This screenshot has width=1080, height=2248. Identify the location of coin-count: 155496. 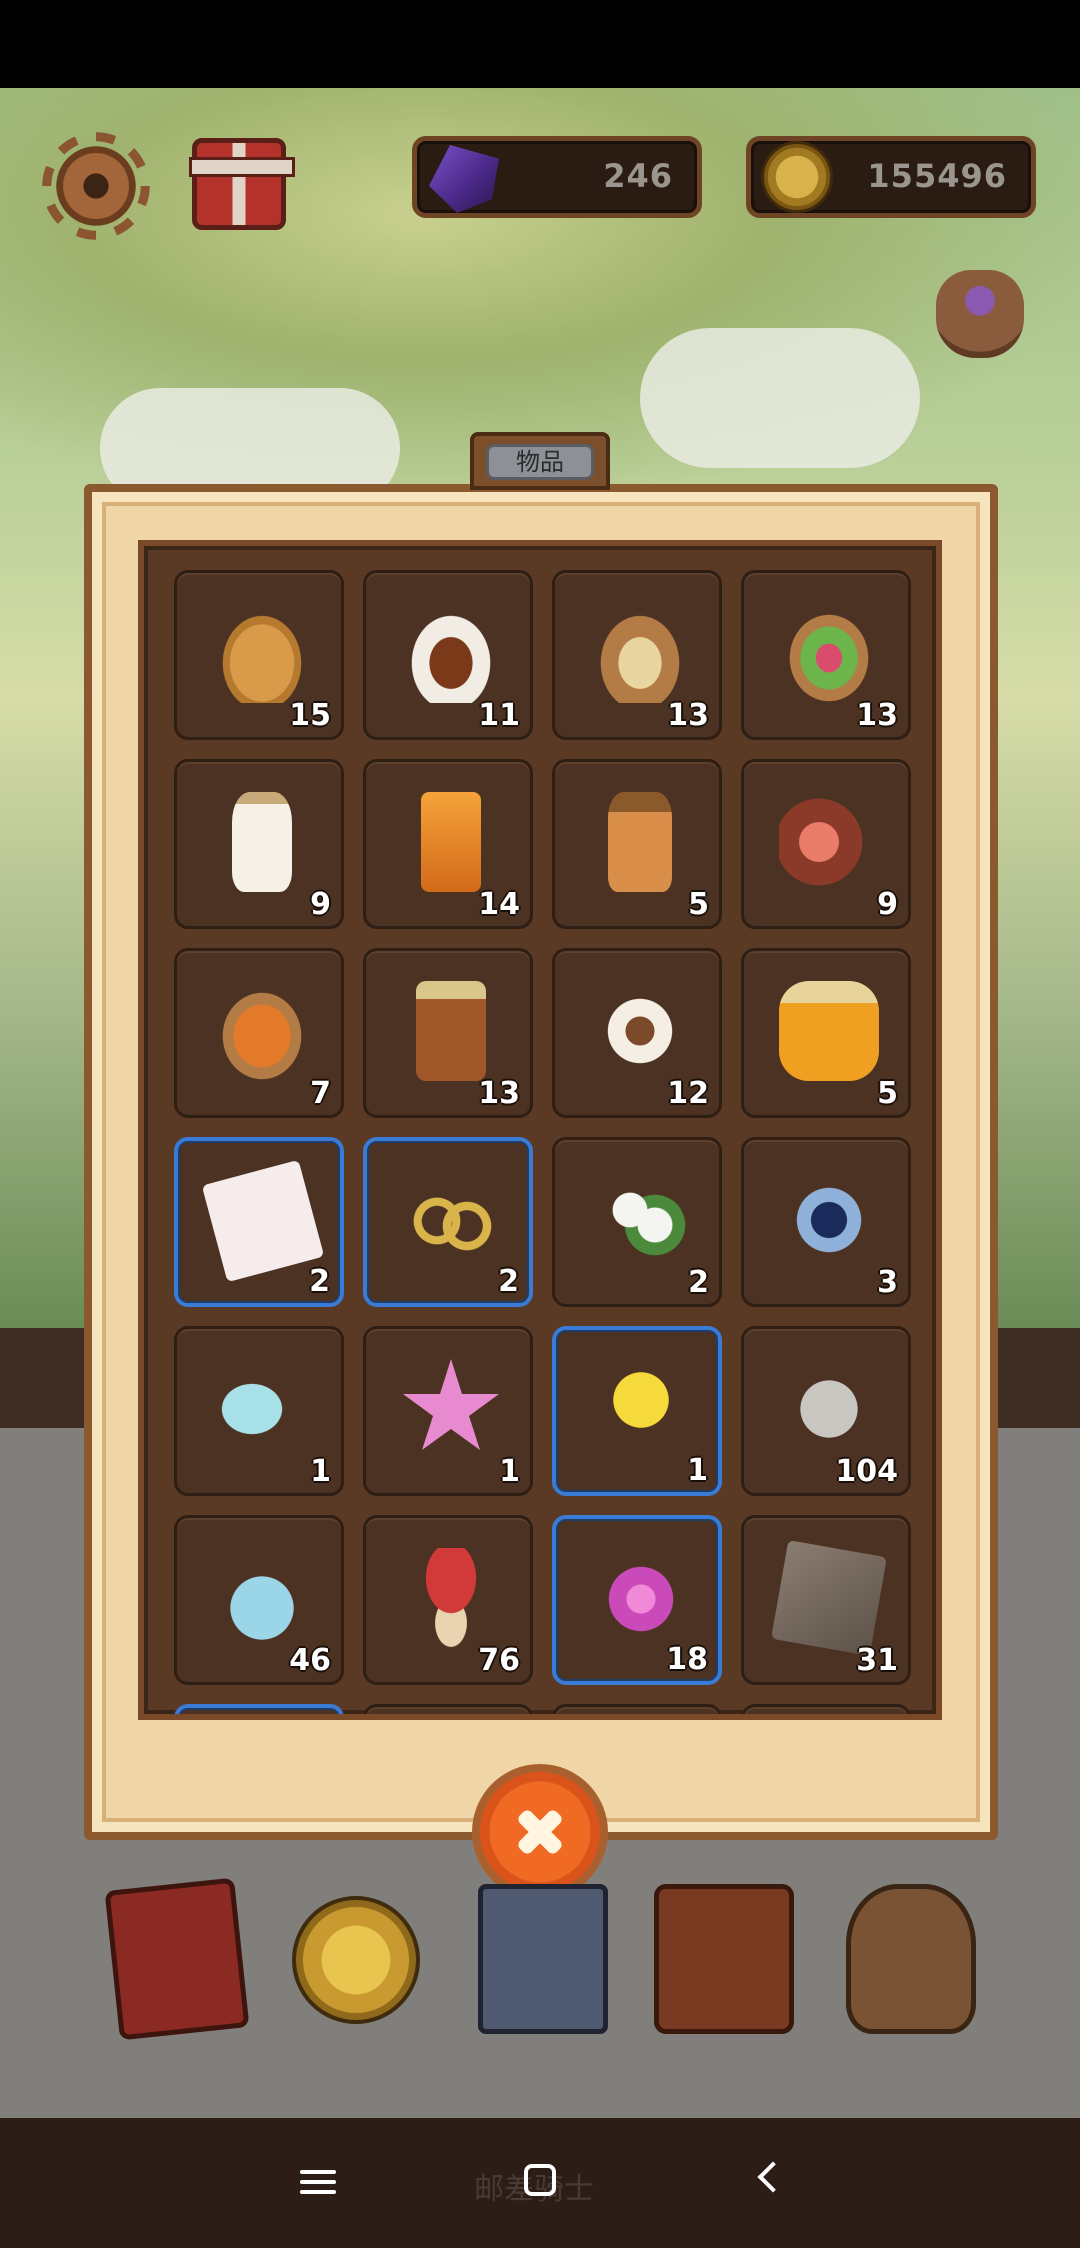
(937, 176).